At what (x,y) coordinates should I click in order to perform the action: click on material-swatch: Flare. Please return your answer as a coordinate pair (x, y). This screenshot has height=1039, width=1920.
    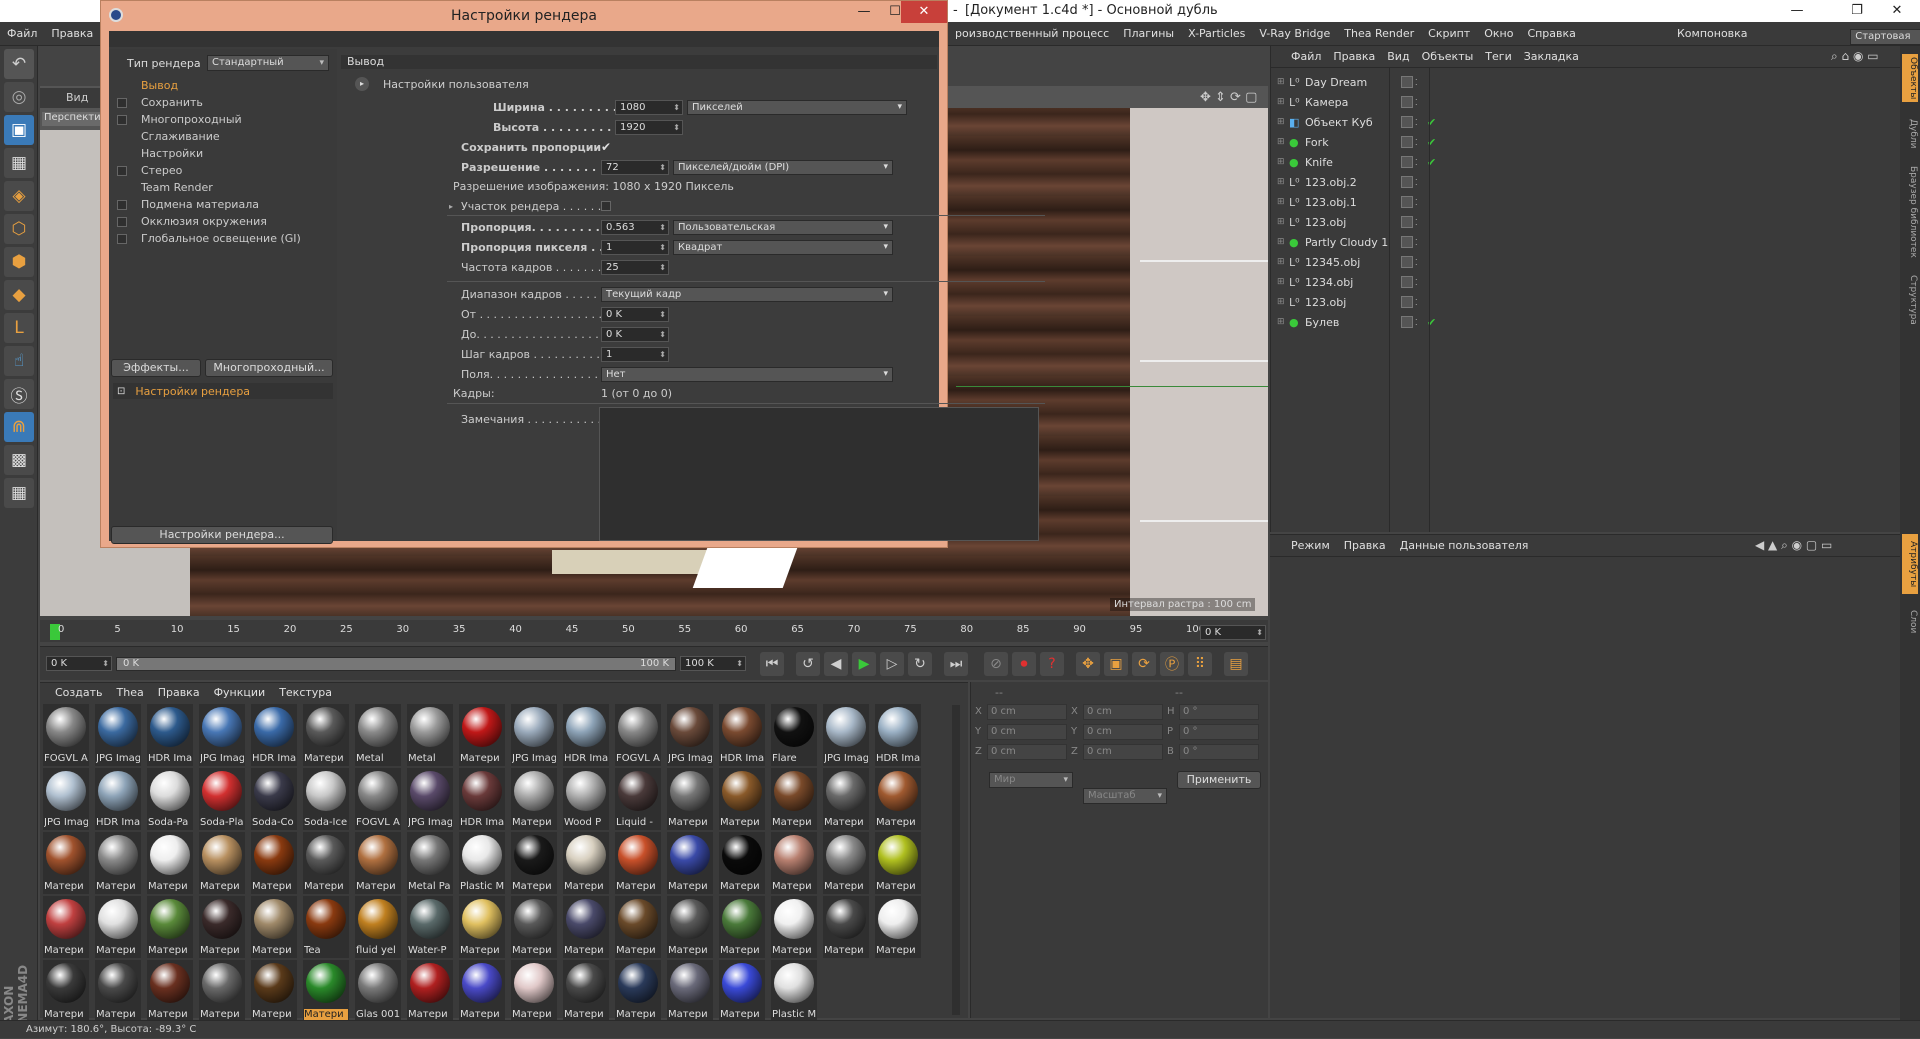
    Looking at the image, I should click on (794, 735).